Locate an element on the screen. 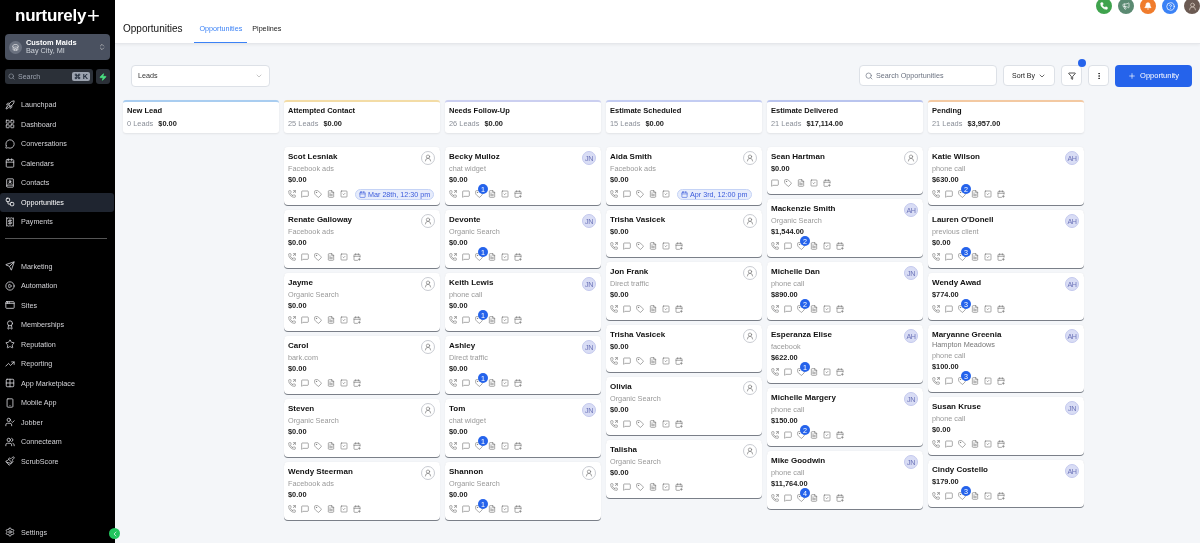 The height and width of the screenshot is (543, 1200). store-icon is located at coordinates (15, 47).